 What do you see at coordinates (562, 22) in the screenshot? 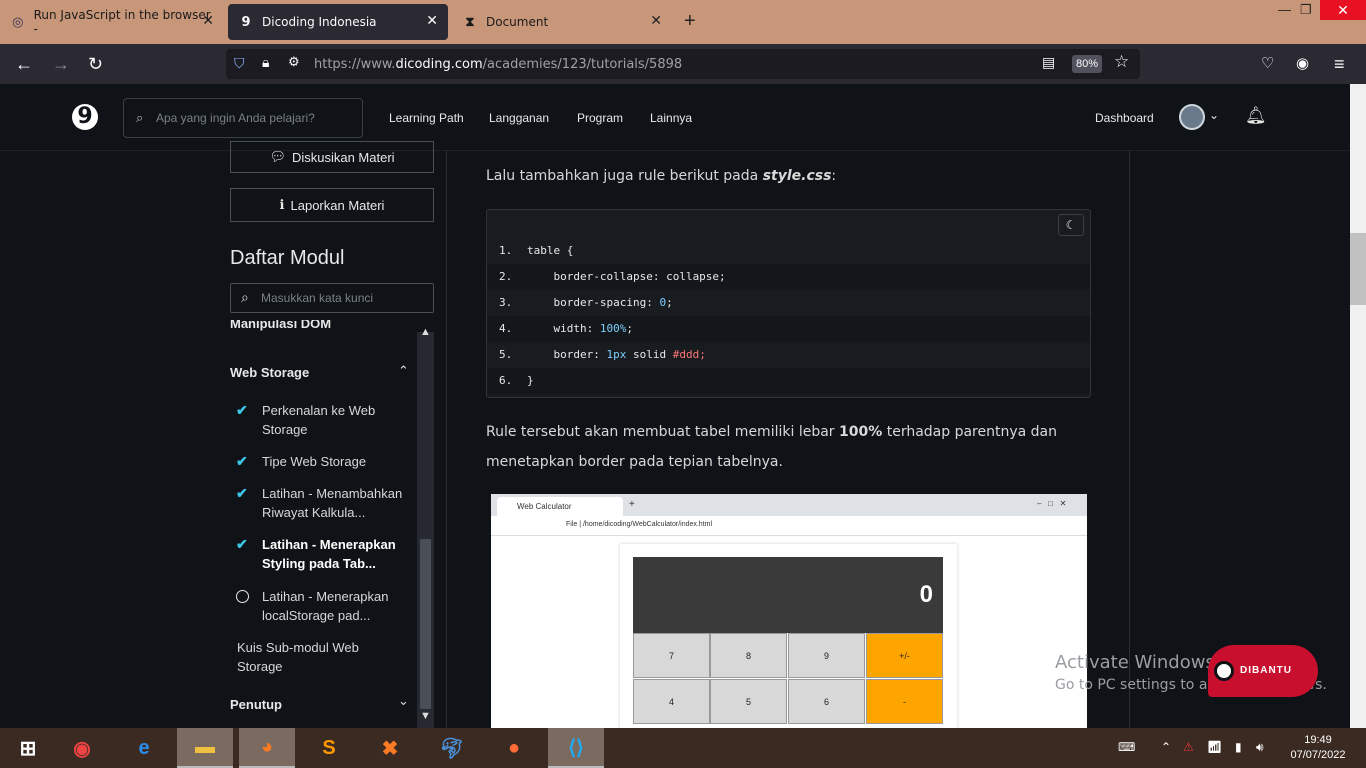
I see `browser-tab-document: ⧗ Document ✕` at bounding box center [562, 22].